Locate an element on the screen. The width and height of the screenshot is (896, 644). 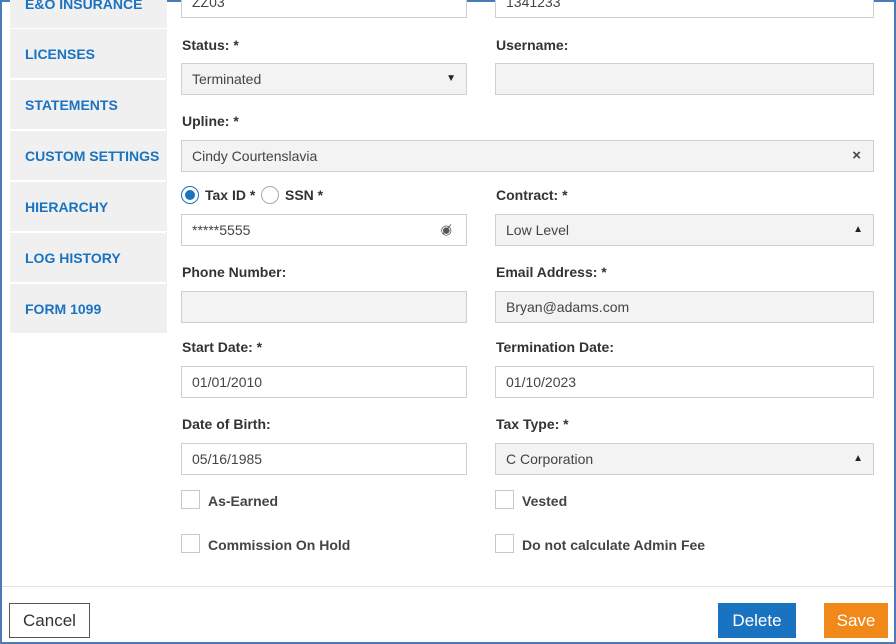
ssn-radio-label: SSN * is located at coordinates (304, 195).